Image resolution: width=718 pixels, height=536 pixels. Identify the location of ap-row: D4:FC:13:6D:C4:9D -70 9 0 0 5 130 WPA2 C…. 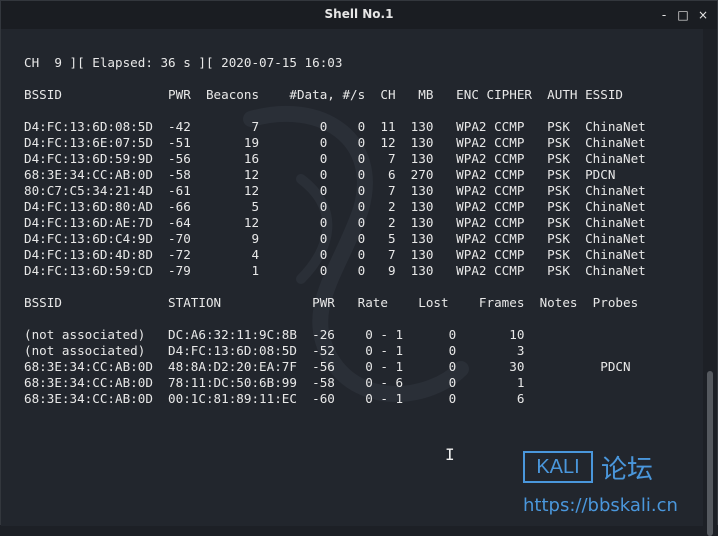
(335, 238).